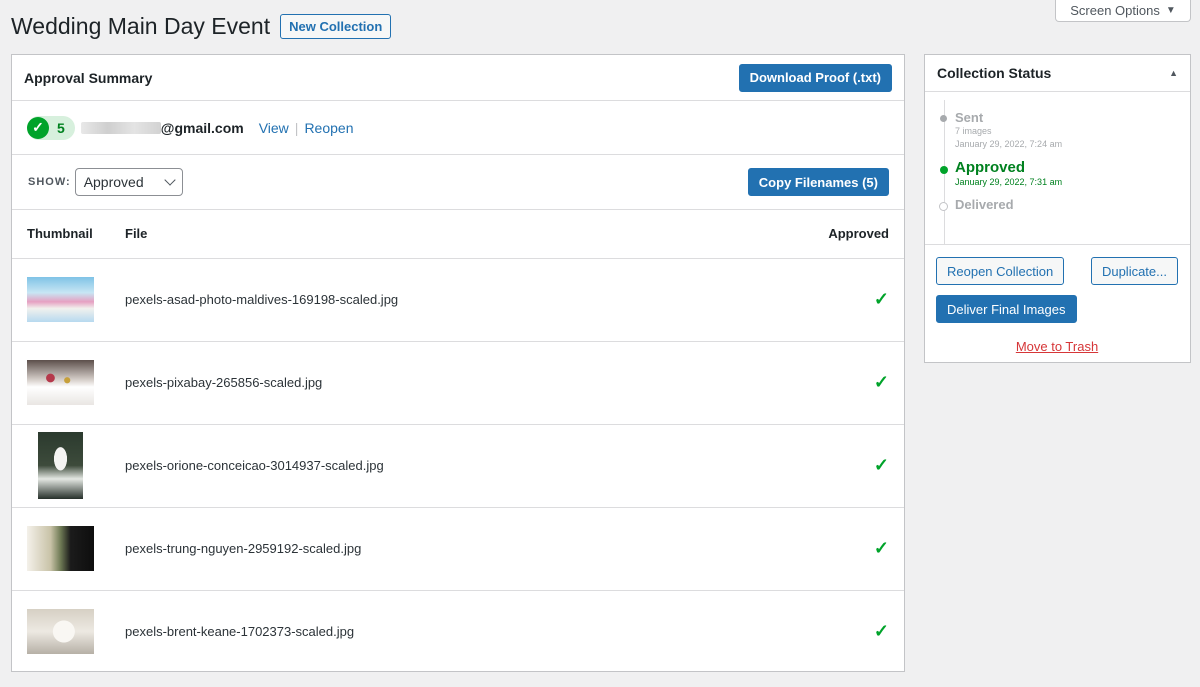 The height and width of the screenshot is (687, 1200). What do you see at coordinates (1057, 346) in the screenshot?
I see `move-to-trash-link: Move to Trash` at bounding box center [1057, 346].